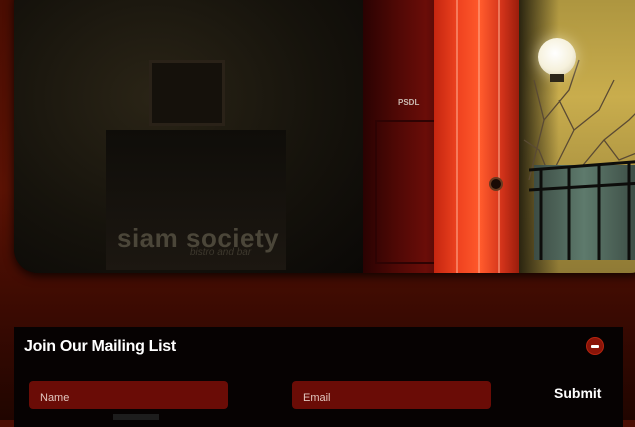 The image size is (635, 427). What do you see at coordinates (577, 393) in the screenshot?
I see `submit-button: Submit` at bounding box center [577, 393].